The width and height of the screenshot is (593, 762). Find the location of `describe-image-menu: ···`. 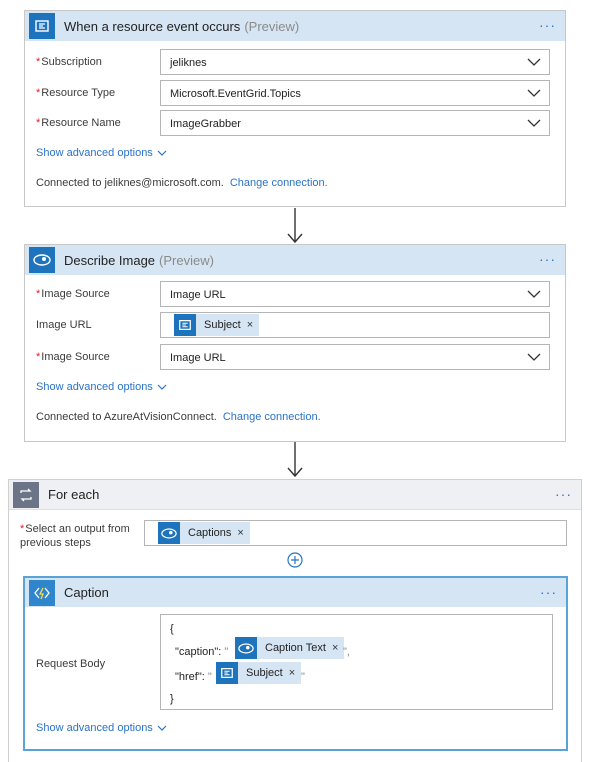

describe-image-menu: ··· is located at coordinates (547, 259).